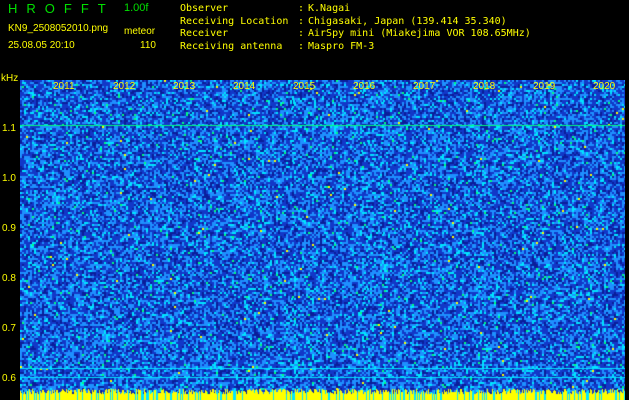  Describe the element at coordinates (9, 328) in the screenshot. I see `y-tick-label: 0.7` at that location.